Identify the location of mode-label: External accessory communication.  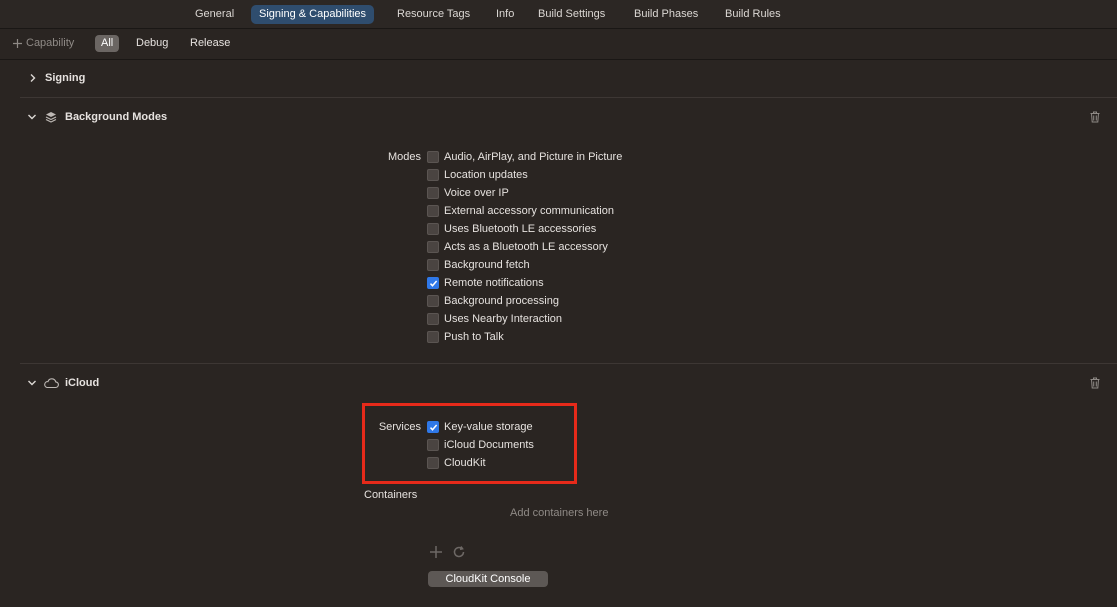
(529, 211).